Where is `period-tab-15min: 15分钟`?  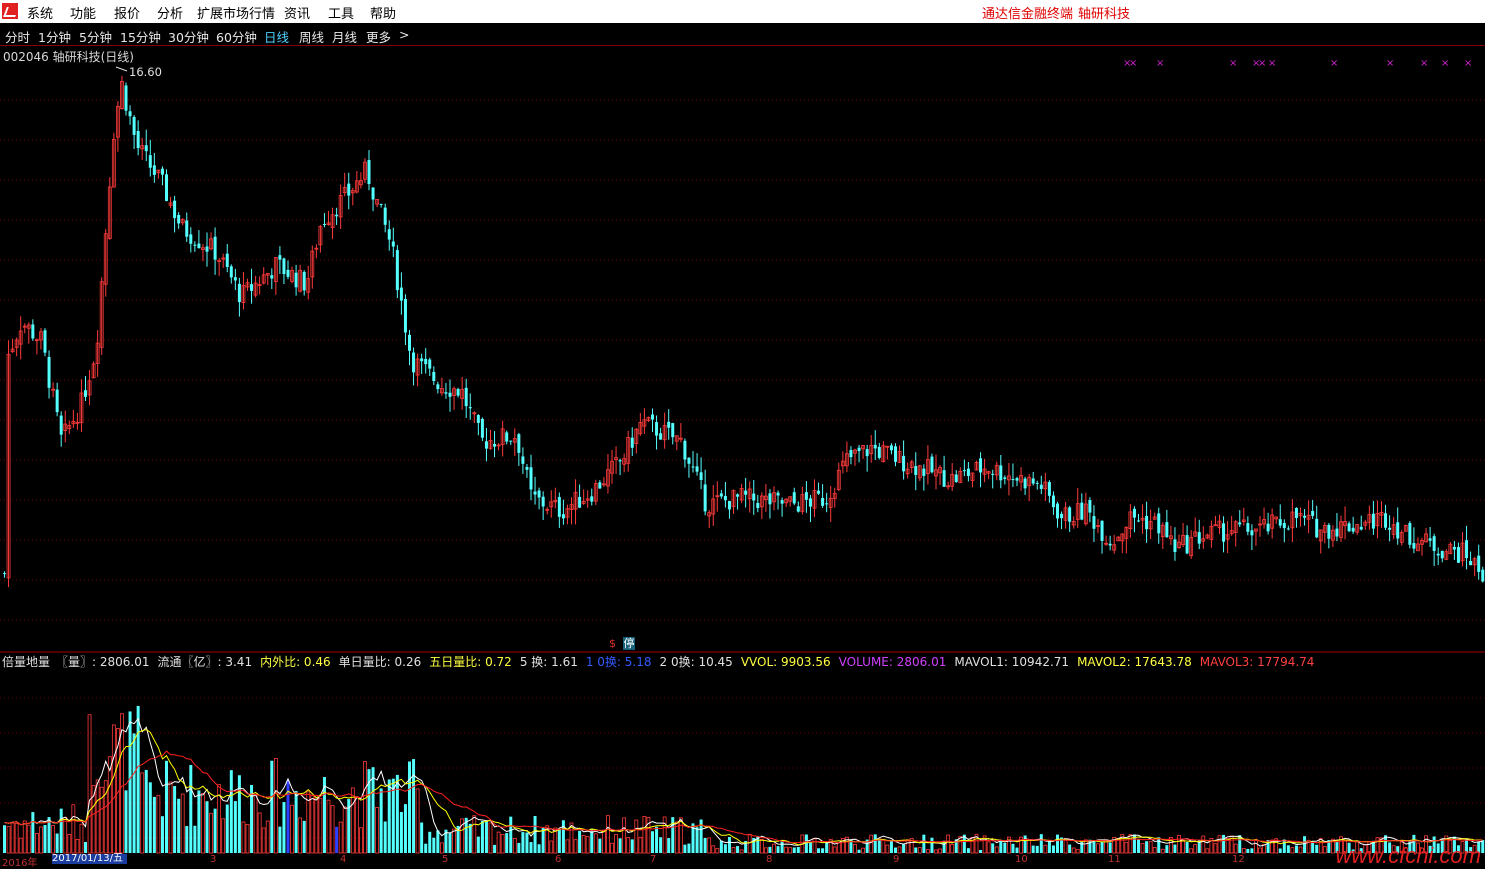
period-tab-15min: 15分钟 is located at coordinates (140, 36).